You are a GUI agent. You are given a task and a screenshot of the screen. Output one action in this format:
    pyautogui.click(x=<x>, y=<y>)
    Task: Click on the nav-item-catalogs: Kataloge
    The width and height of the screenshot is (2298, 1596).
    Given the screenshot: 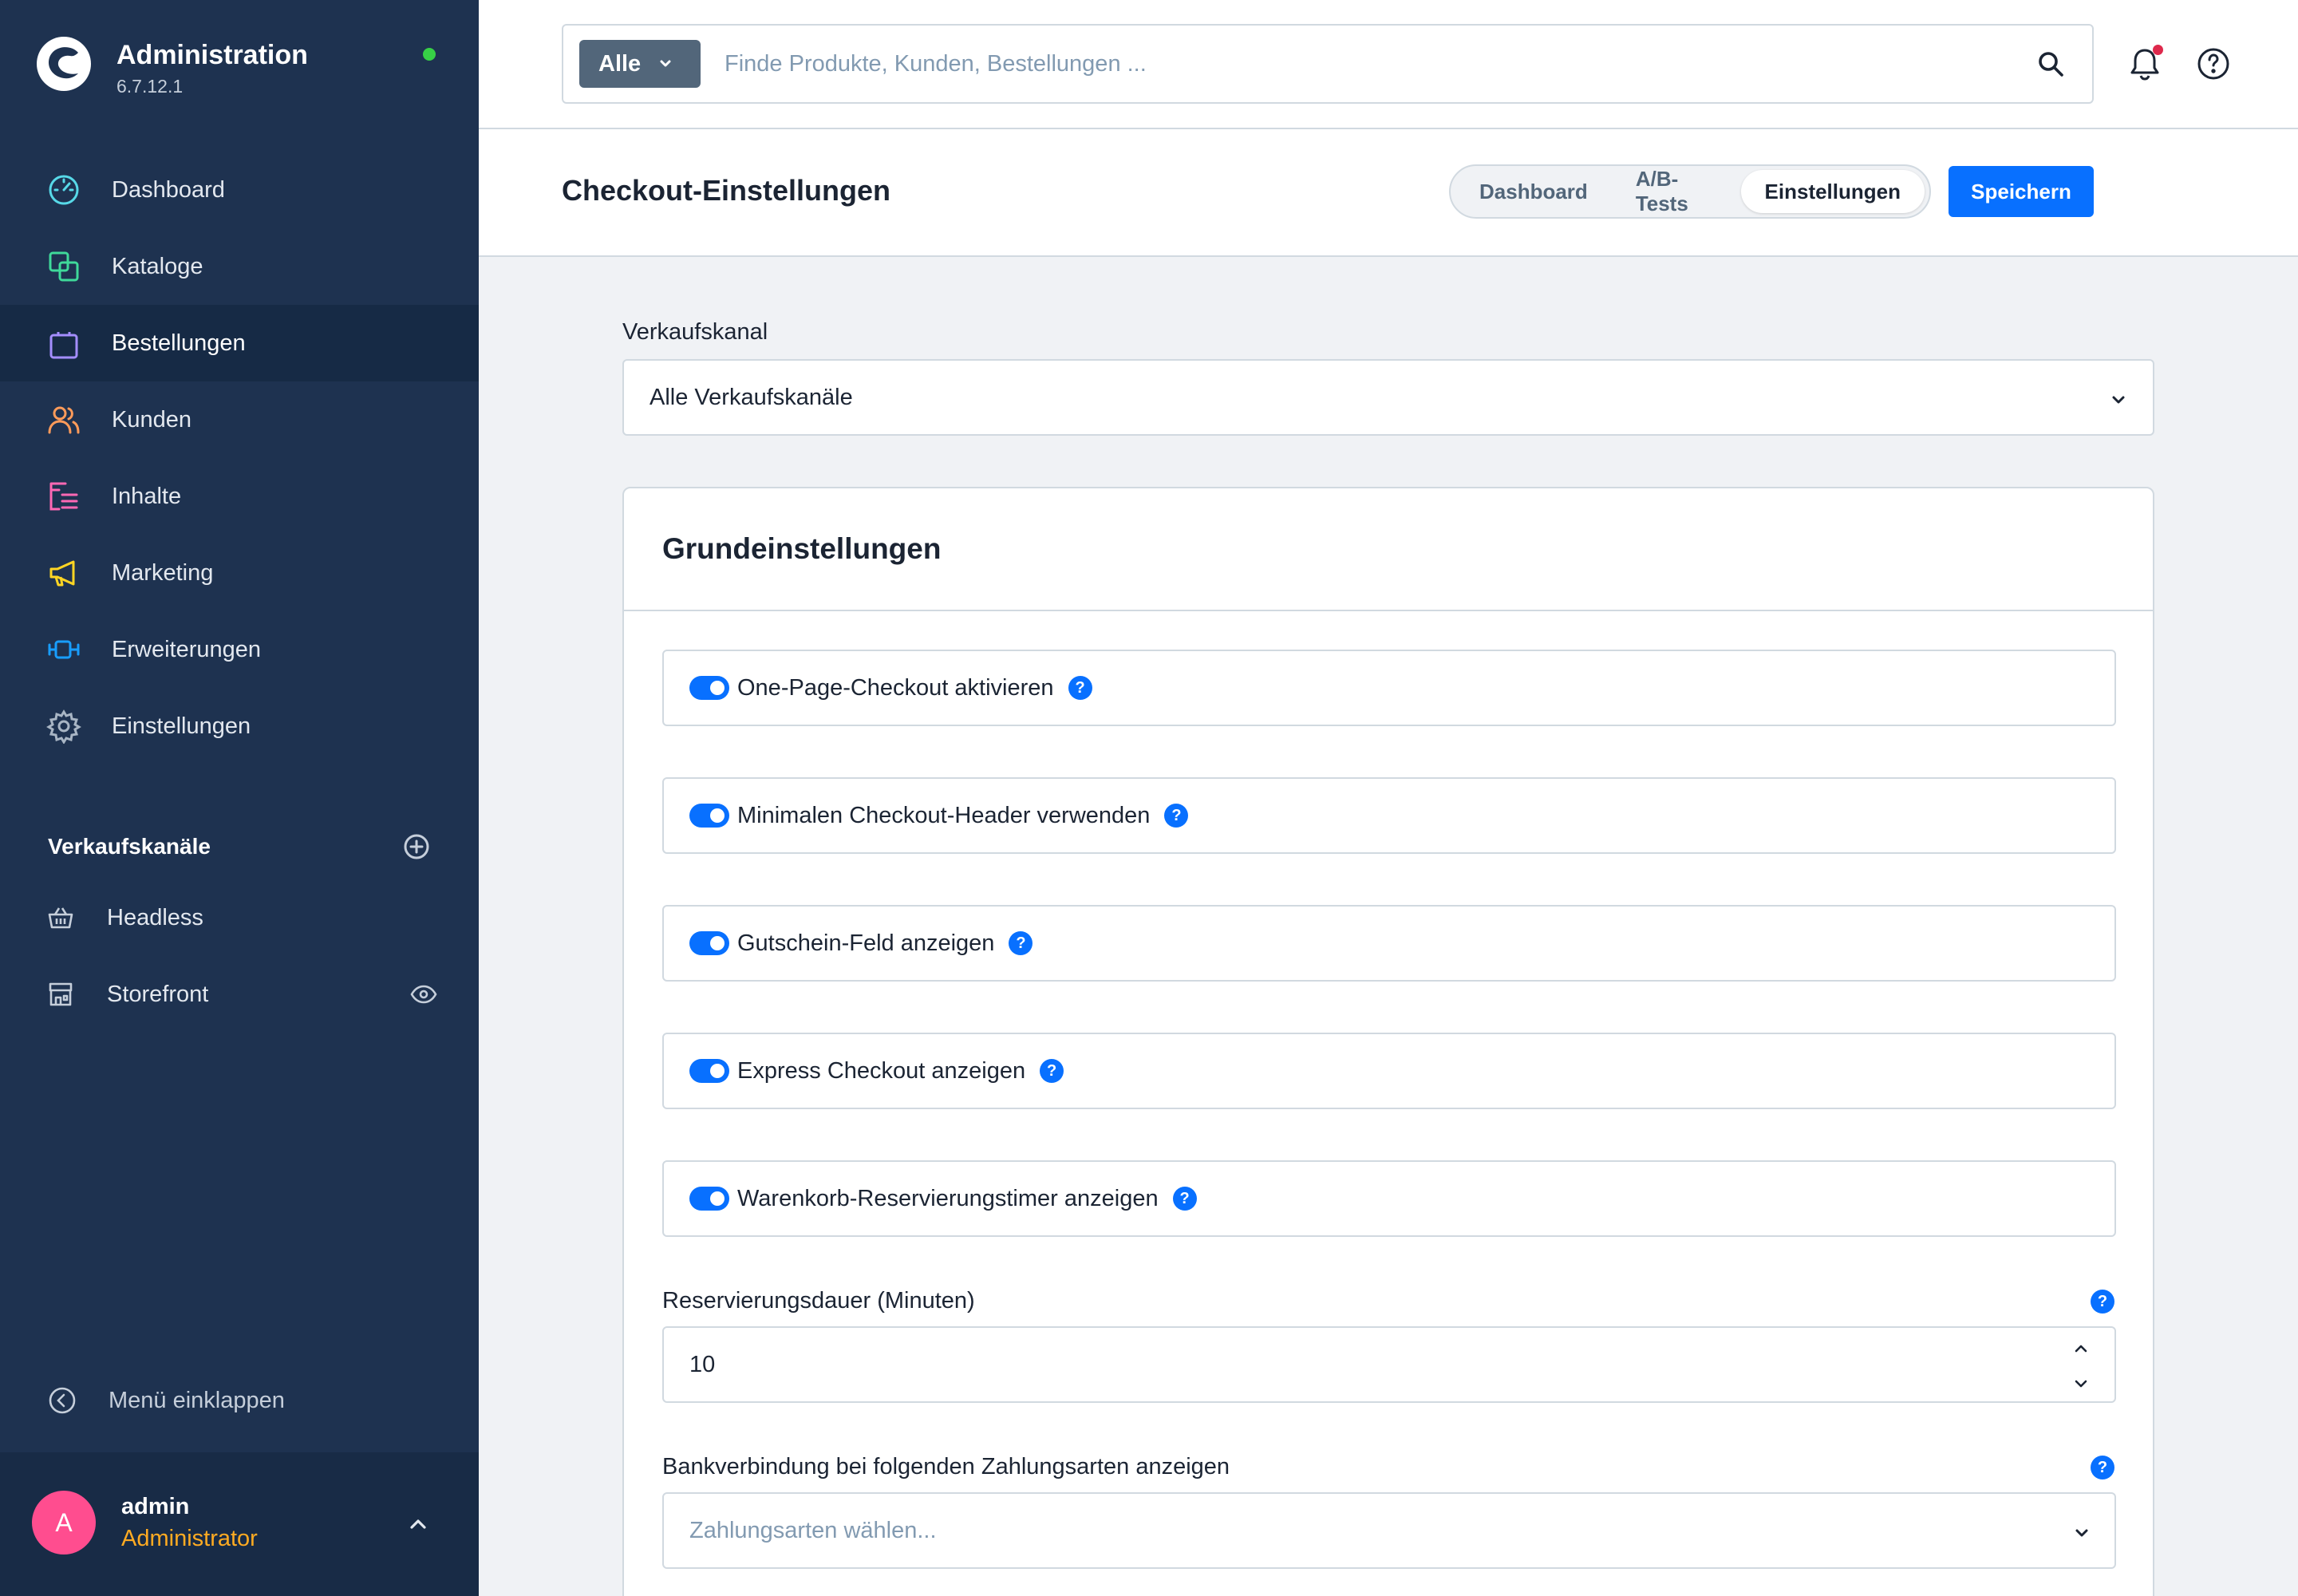 What is the action you would take?
    pyautogui.click(x=240, y=266)
    